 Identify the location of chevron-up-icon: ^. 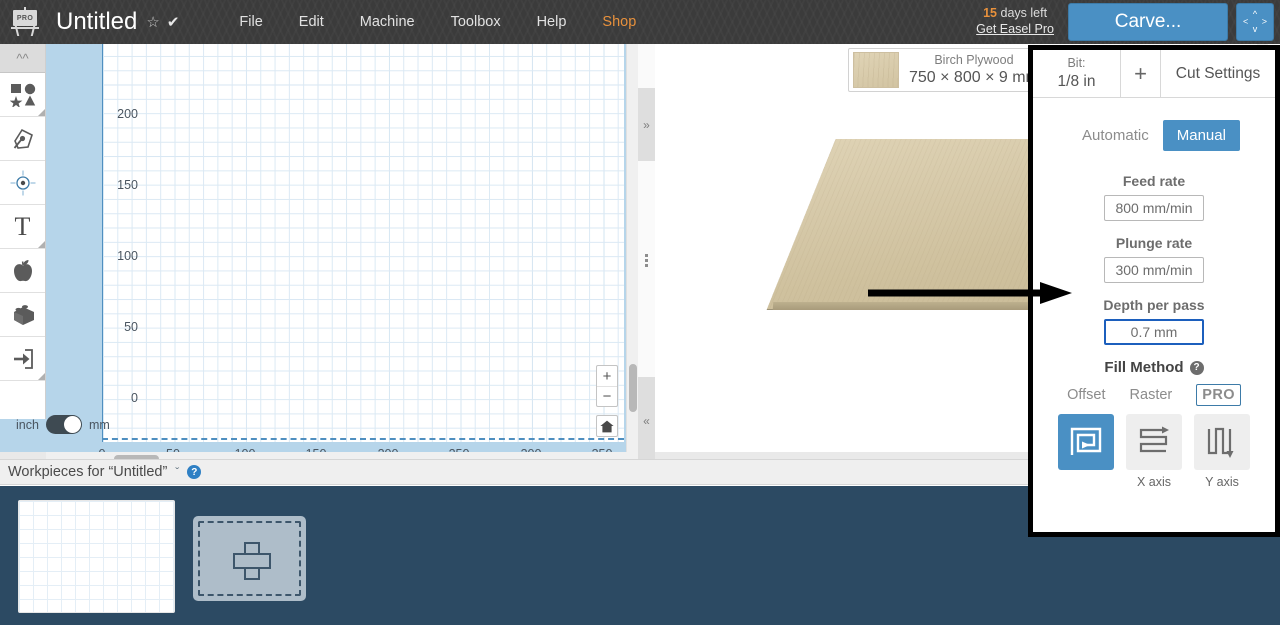
(1255, 14).